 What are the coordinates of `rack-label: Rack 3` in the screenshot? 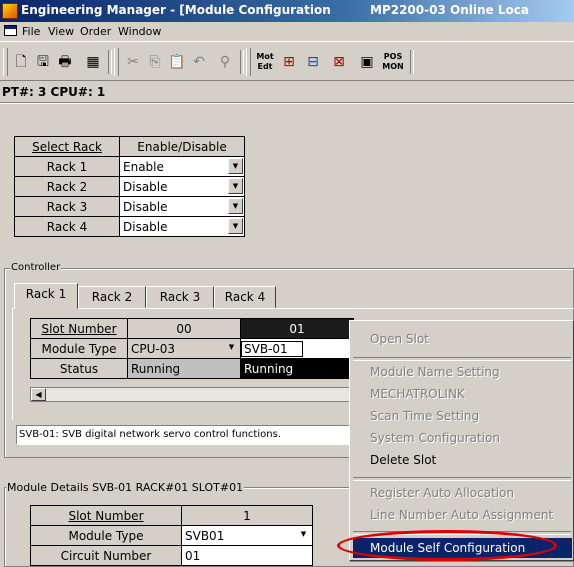 It's located at (67, 206).